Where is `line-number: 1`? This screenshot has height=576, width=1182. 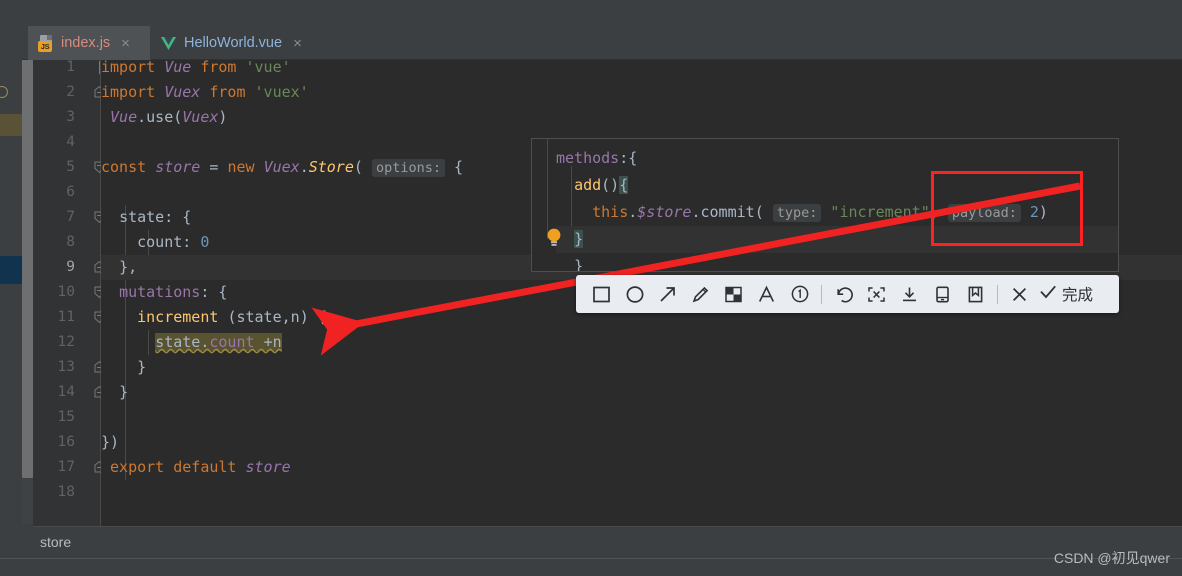
line-number: 1 is located at coordinates (70, 67).